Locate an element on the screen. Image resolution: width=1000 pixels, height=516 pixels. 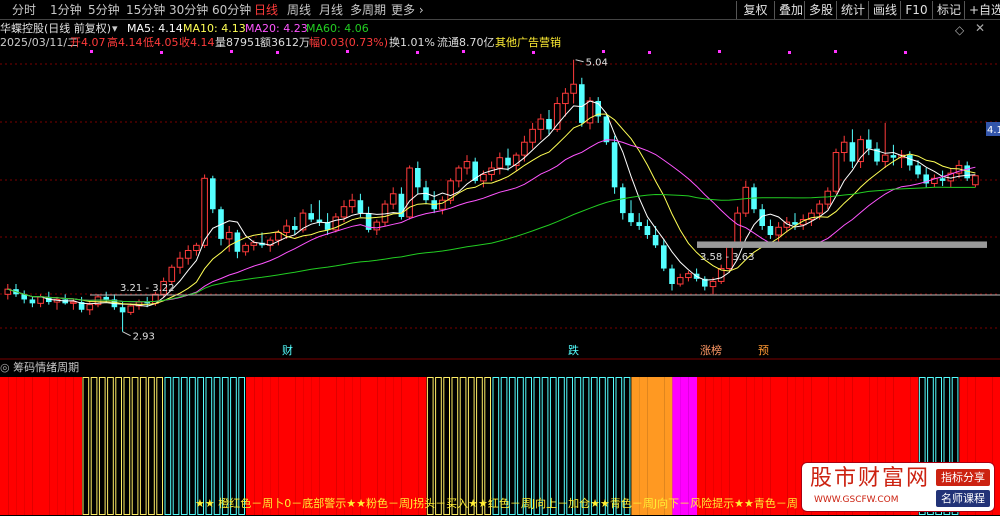
low-price-label: 2.93 is located at coordinates (144, 337).